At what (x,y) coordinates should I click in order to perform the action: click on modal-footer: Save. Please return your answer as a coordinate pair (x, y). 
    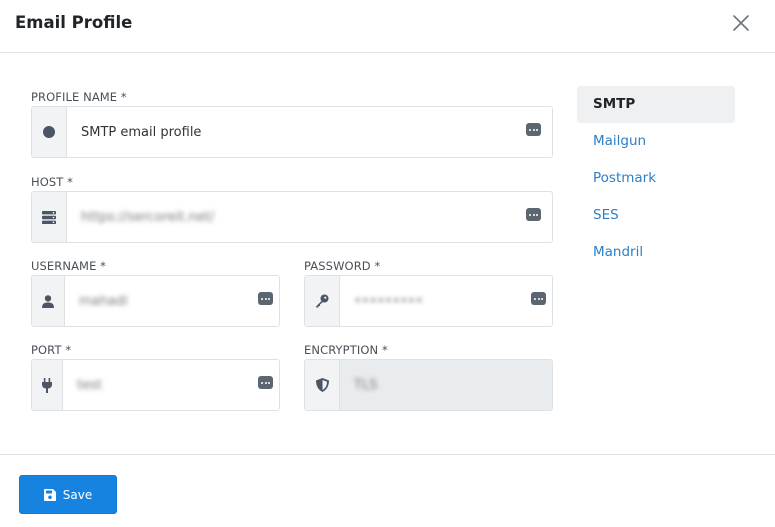
    Looking at the image, I should click on (387, 490).